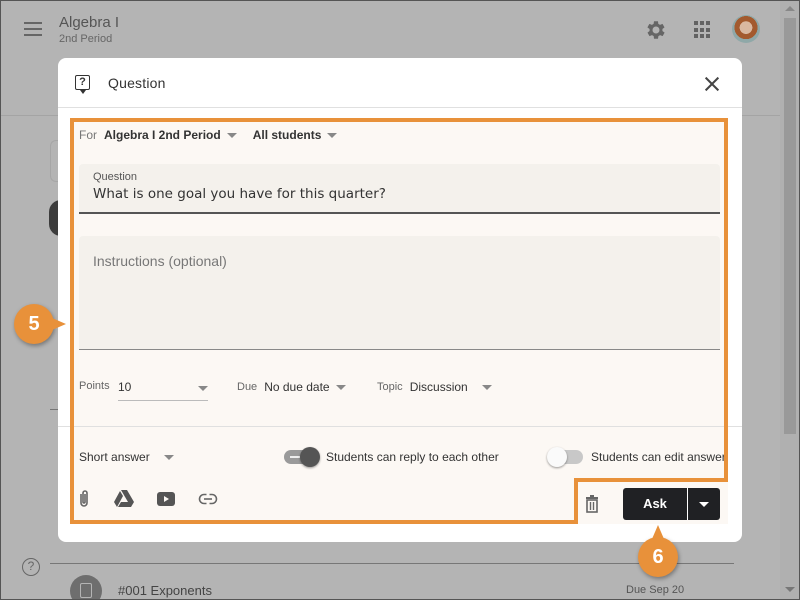 Image resolution: width=800 pixels, height=600 pixels. Describe the element at coordinates (89, 22) in the screenshot. I see `class-title: Algebra I` at that location.